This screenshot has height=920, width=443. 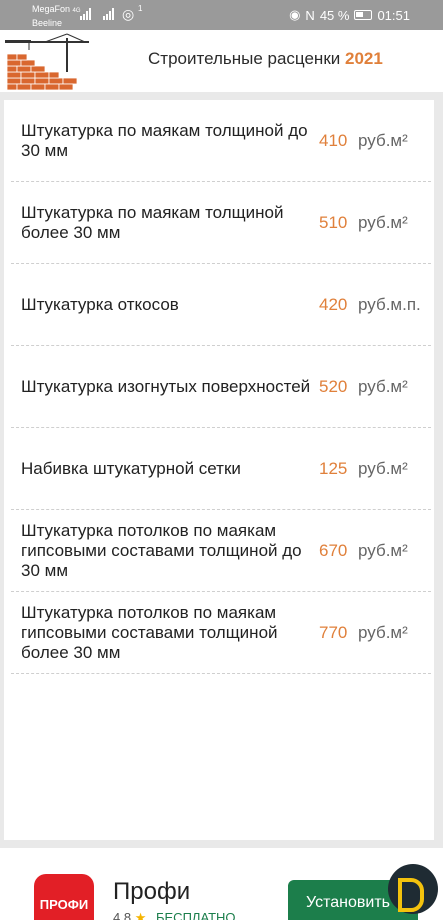 I want to click on clock: 01:51, so click(x=393, y=15).